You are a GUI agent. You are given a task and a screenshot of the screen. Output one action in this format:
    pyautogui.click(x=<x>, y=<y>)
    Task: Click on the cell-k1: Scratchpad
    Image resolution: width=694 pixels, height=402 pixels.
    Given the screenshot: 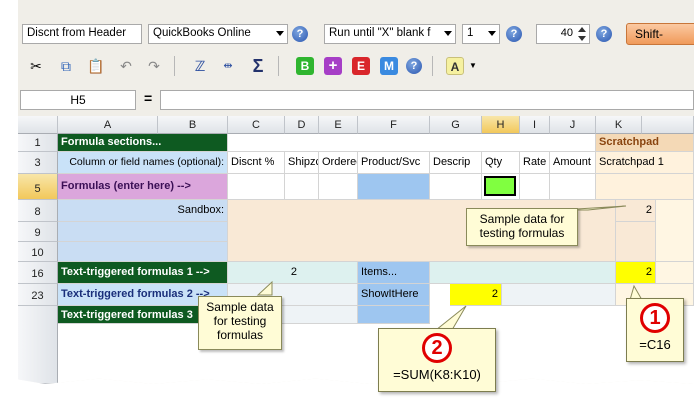 What is the action you would take?
    pyautogui.click(x=645, y=143)
    